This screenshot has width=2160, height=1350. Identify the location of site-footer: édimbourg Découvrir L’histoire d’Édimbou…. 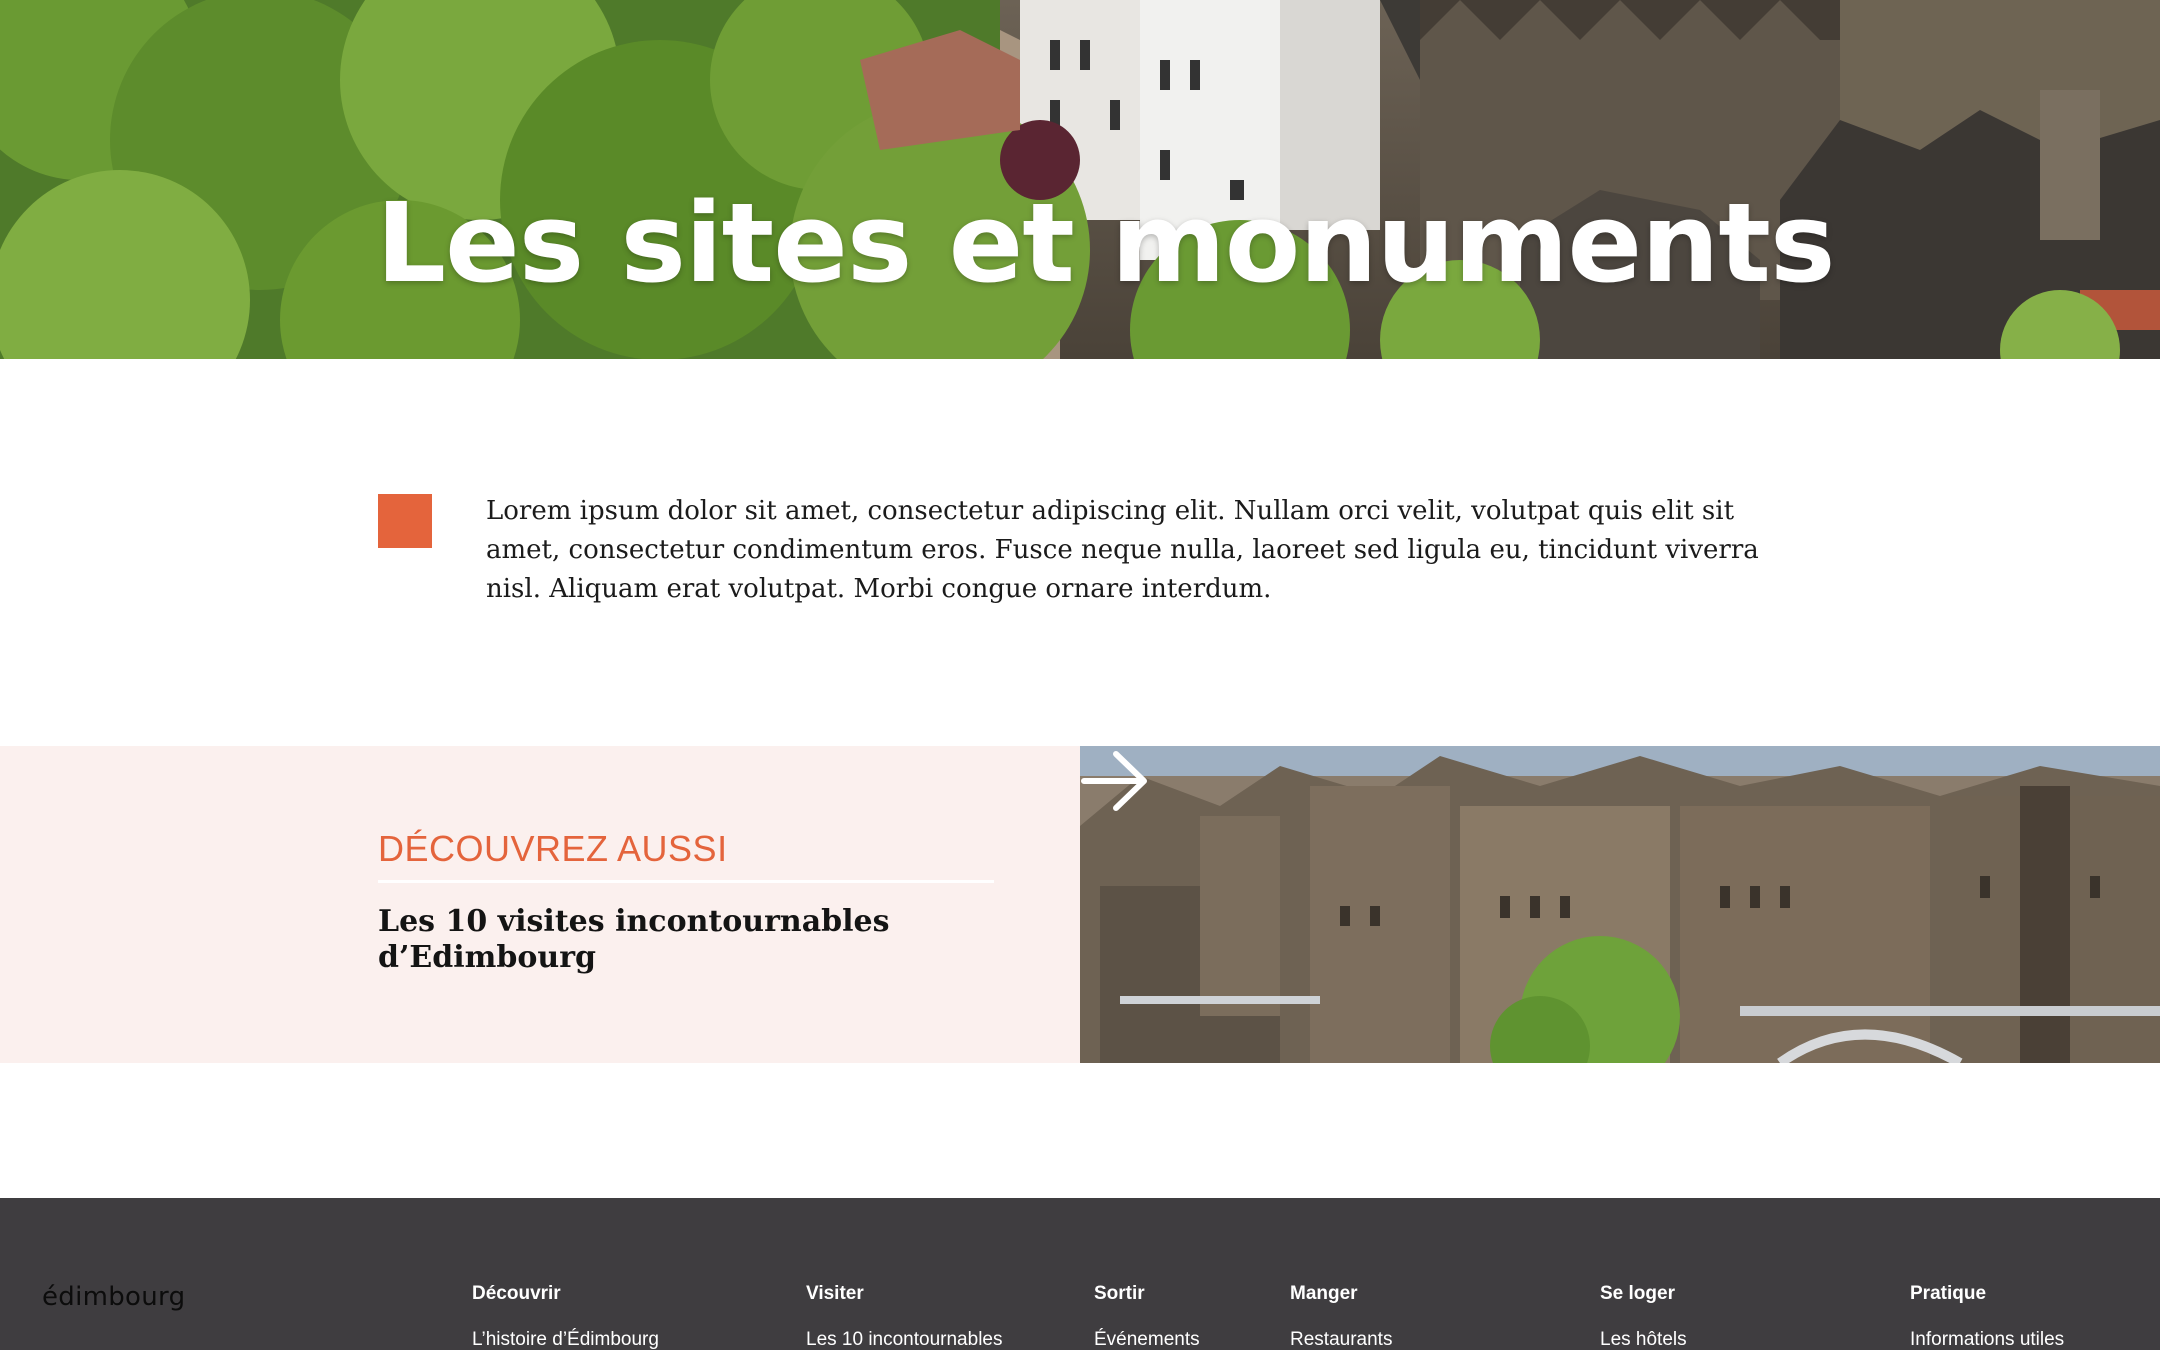
(1080, 1274).